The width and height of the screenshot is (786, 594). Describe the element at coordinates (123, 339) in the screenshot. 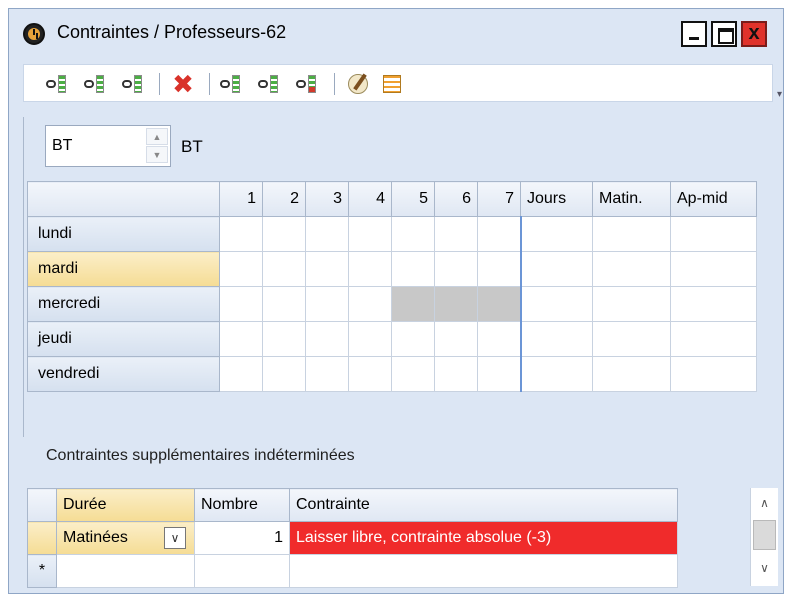

I see `row-header: jeudi` at that location.